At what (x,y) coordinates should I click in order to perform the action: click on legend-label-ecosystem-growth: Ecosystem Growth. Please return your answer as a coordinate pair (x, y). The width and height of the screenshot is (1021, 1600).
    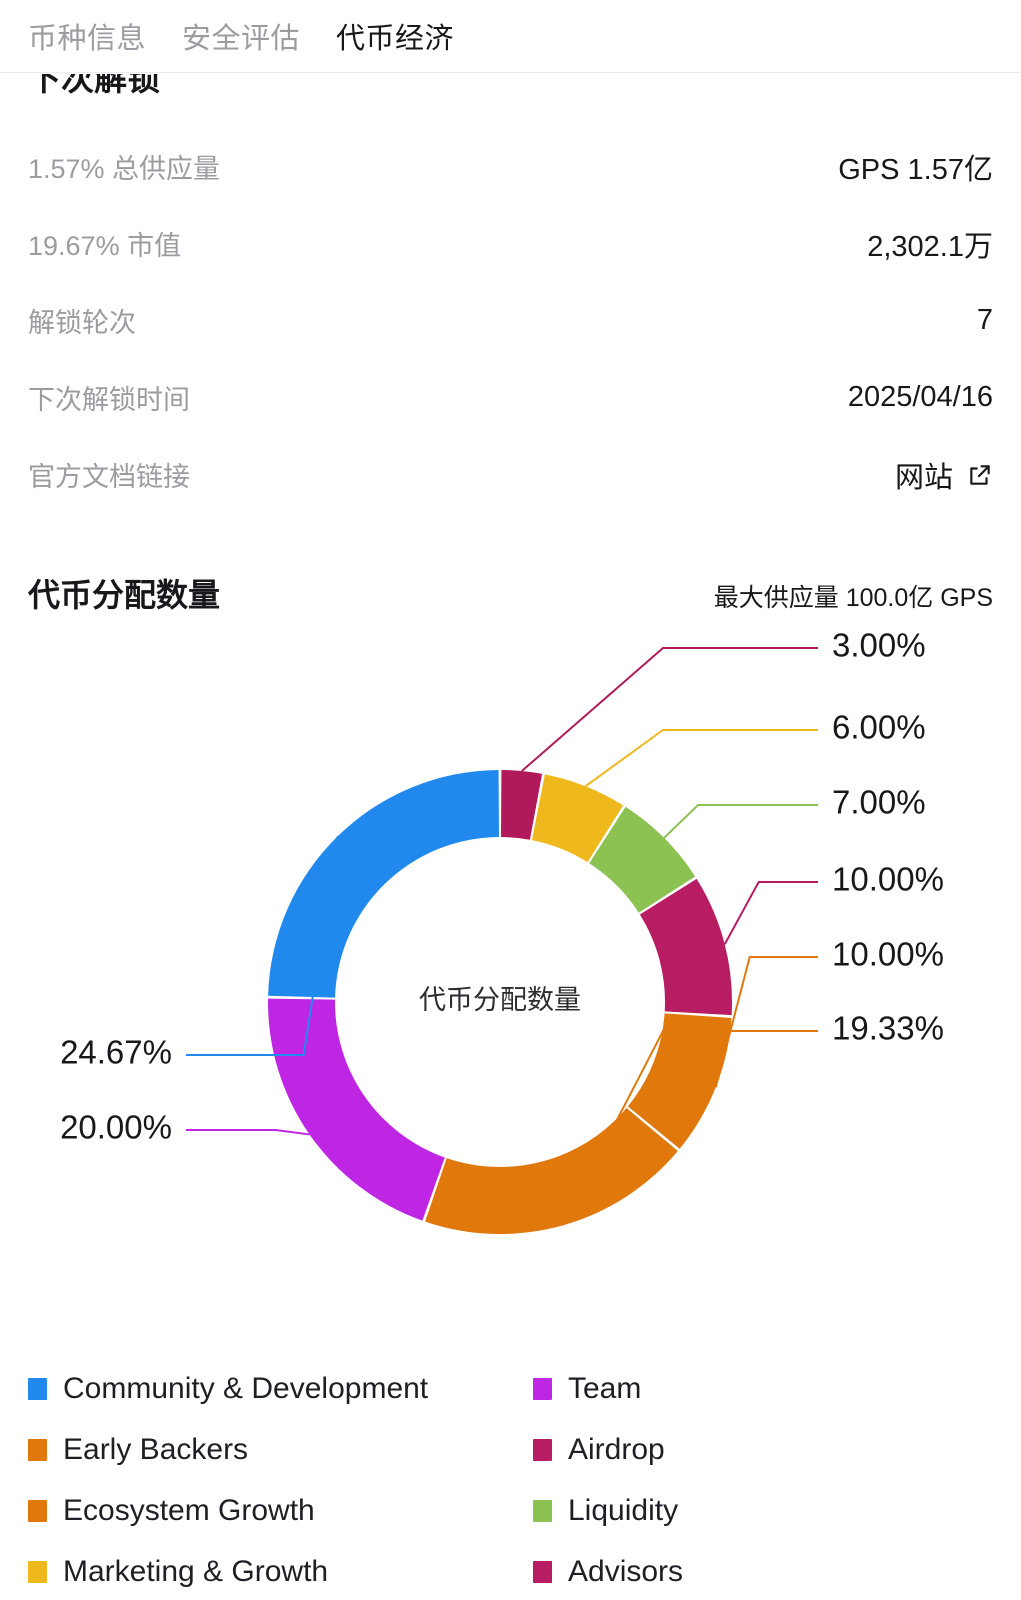
    Looking at the image, I should click on (189, 1510).